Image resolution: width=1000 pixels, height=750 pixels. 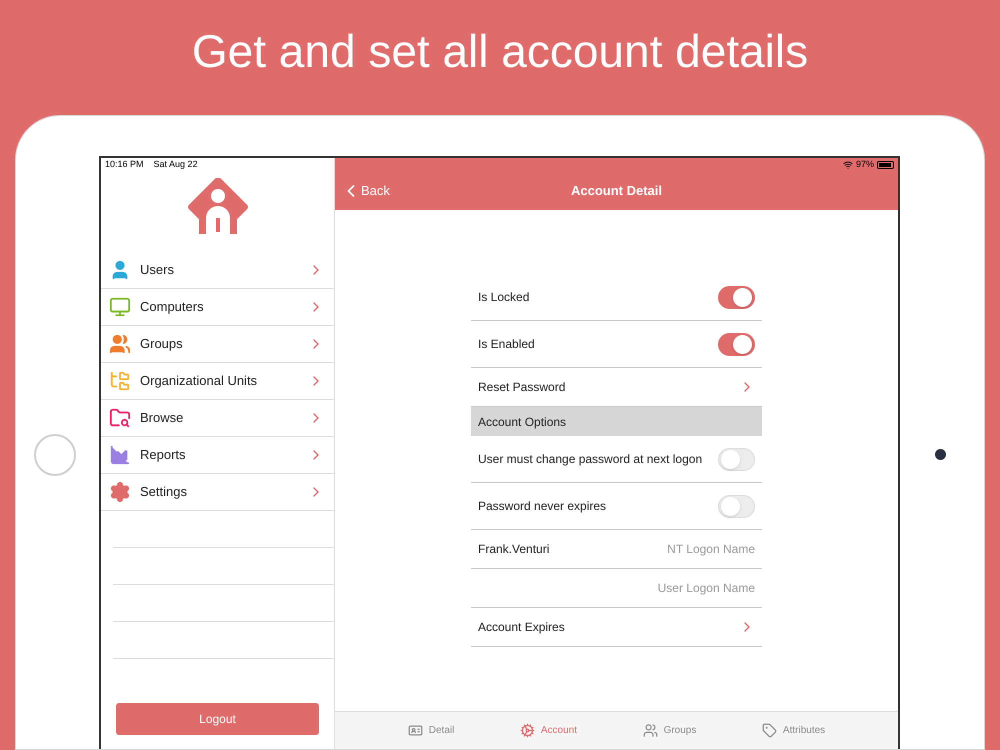 What do you see at coordinates (506, 344) in the screenshot?
I see `option-label: Is Enabled` at bounding box center [506, 344].